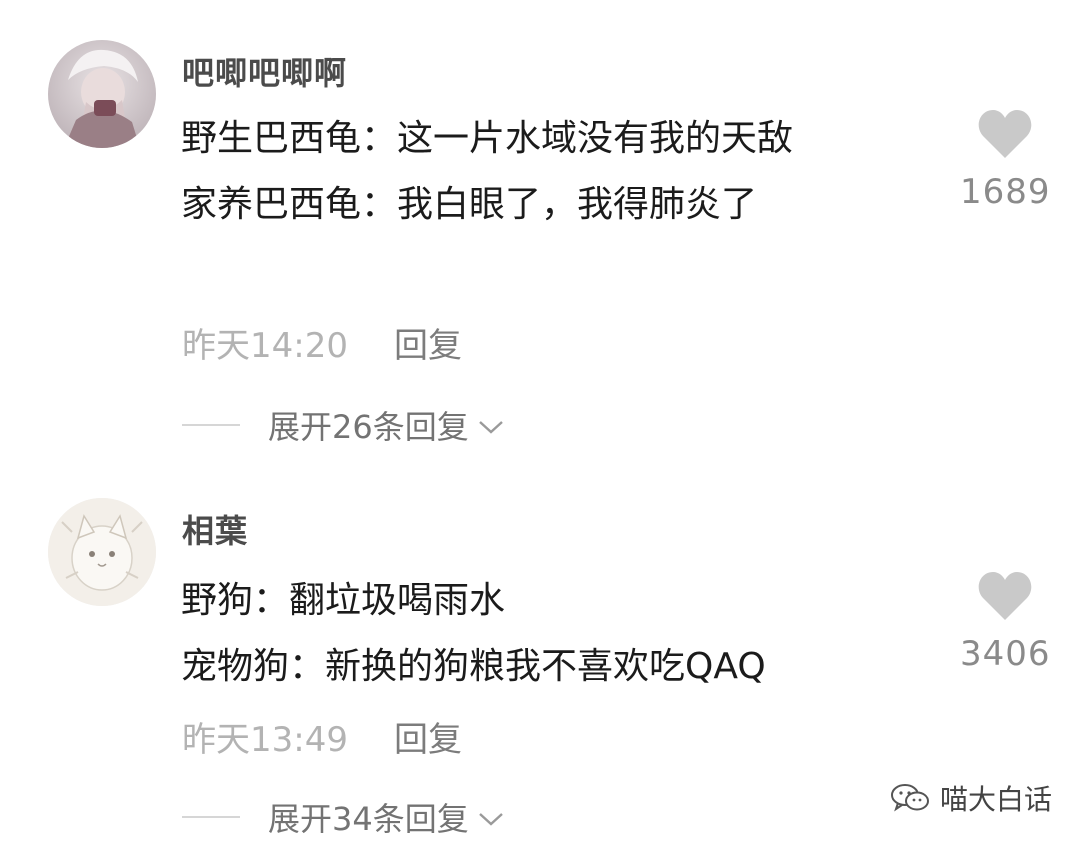 The width and height of the screenshot is (1080, 846). I want to click on username: 吧唧吧唧啊, so click(264, 71).